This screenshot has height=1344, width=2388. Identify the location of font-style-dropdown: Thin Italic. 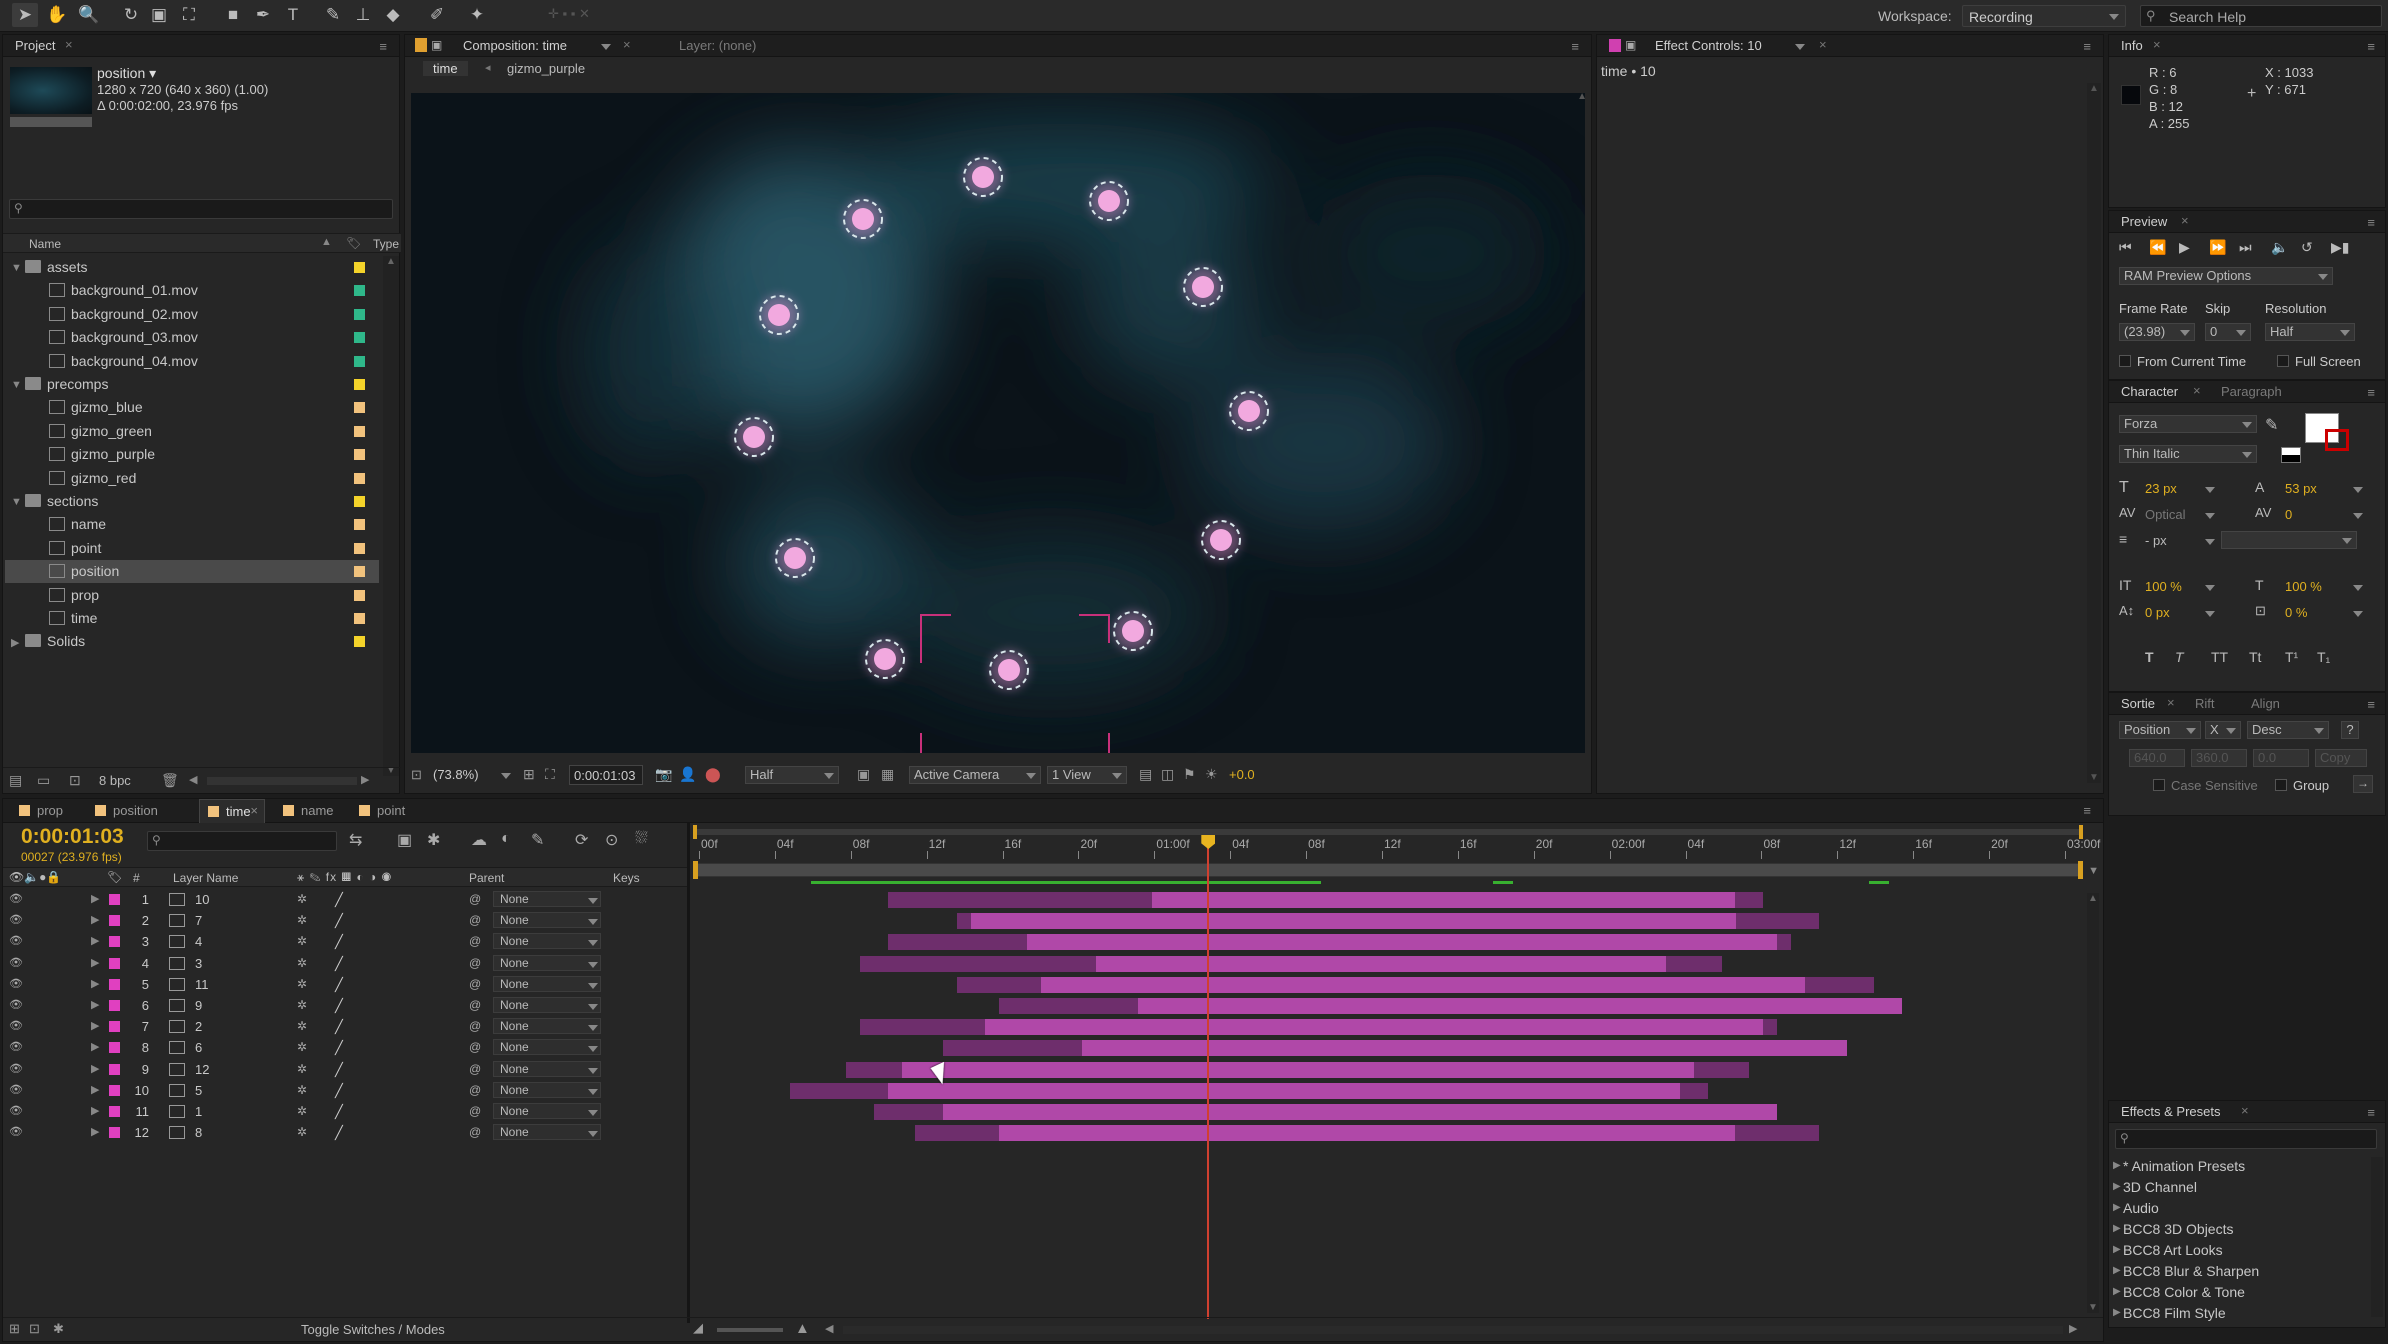
(2188, 454).